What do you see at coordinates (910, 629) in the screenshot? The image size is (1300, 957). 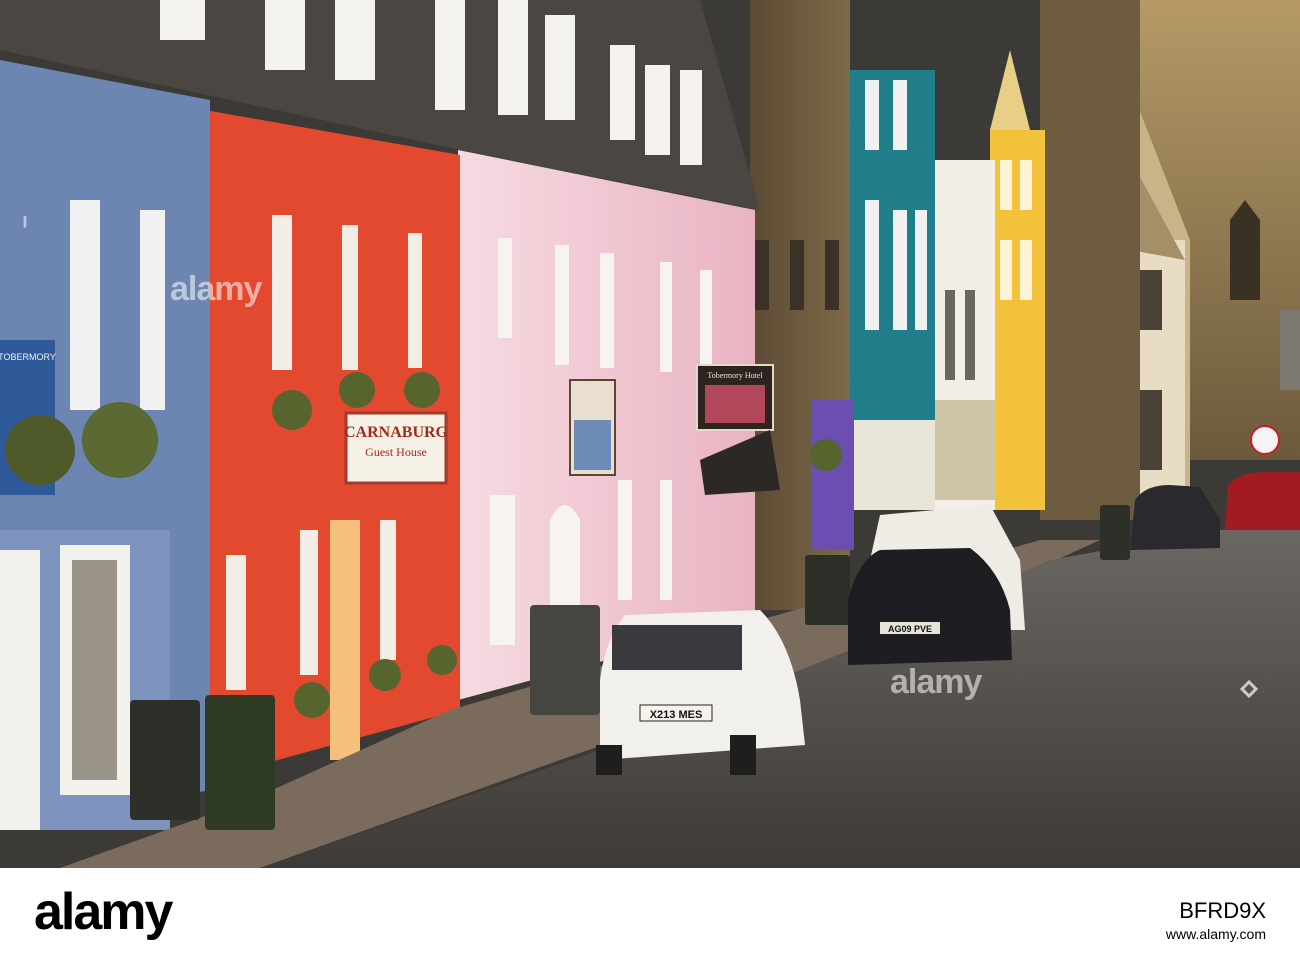 I see `plate-black-car: AG09 PVE` at bounding box center [910, 629].